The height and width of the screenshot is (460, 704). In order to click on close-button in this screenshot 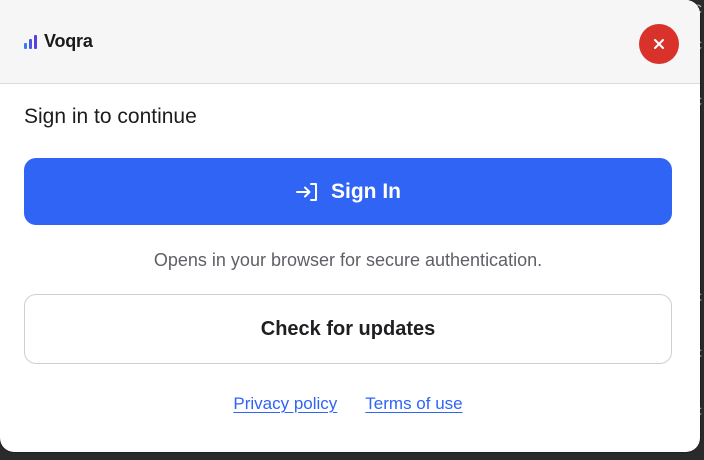, I will do `click(659, 44)`.